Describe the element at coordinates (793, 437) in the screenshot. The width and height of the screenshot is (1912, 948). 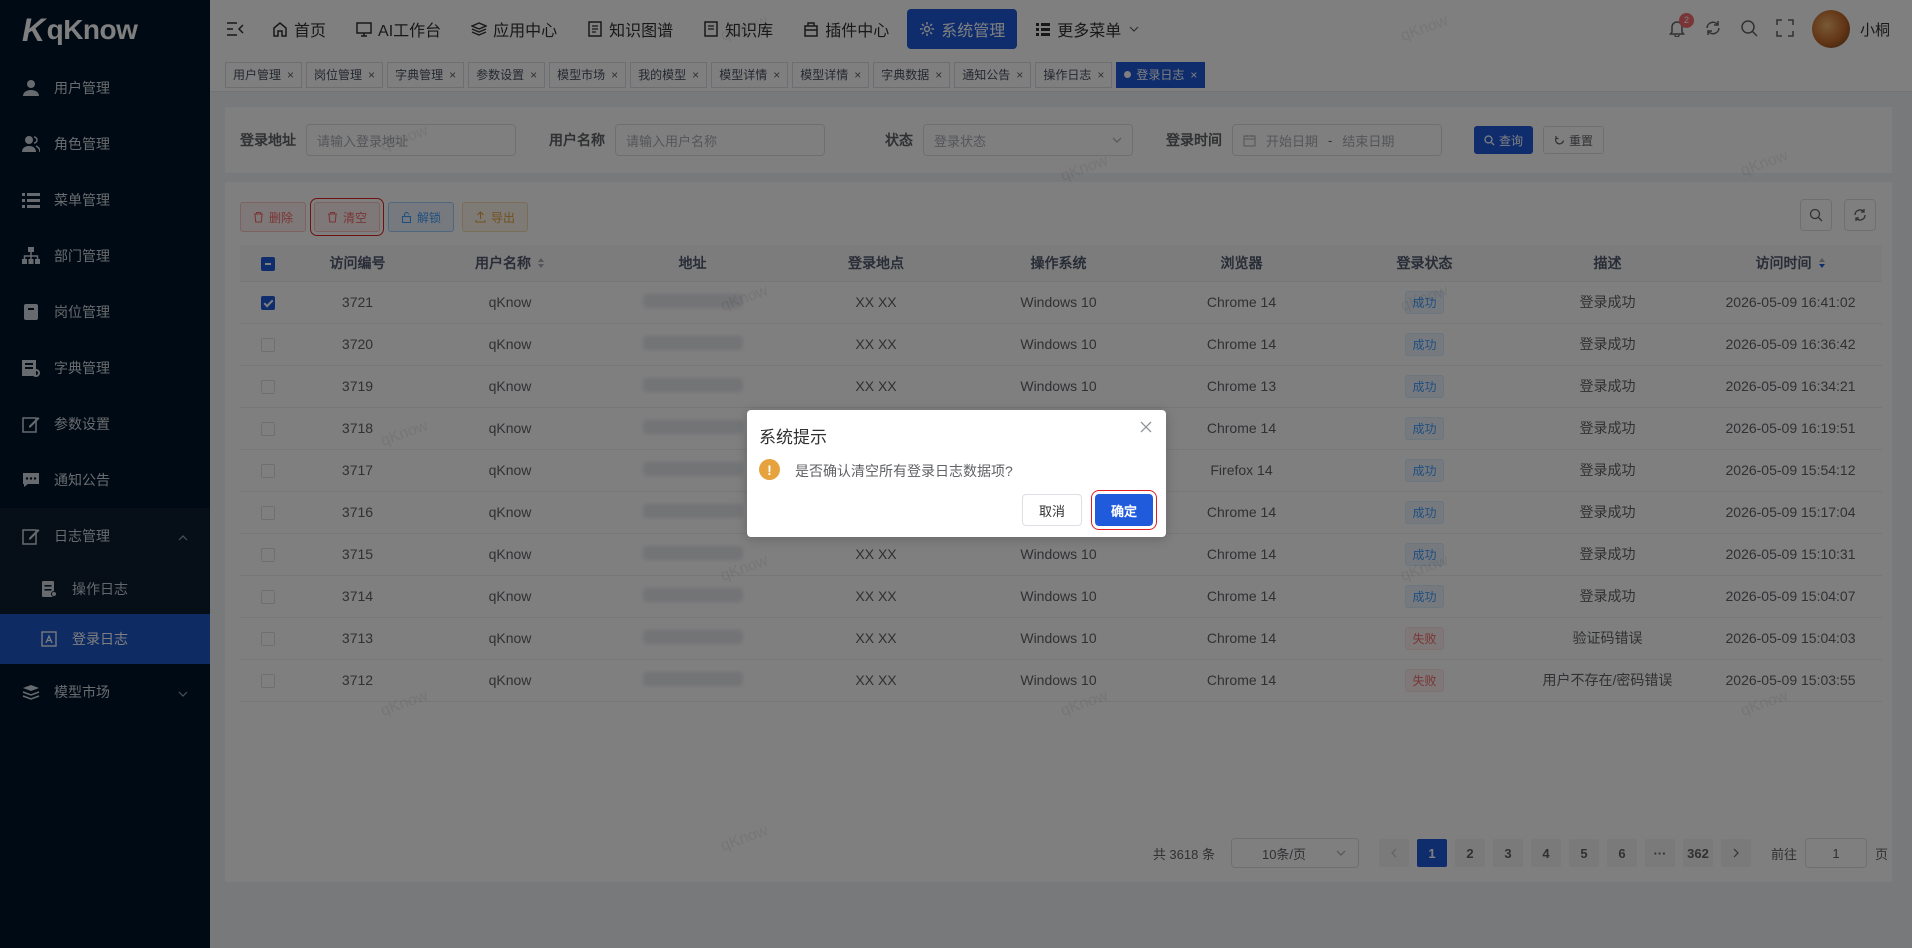
I see `dialog-title: 系统提示` at that location.